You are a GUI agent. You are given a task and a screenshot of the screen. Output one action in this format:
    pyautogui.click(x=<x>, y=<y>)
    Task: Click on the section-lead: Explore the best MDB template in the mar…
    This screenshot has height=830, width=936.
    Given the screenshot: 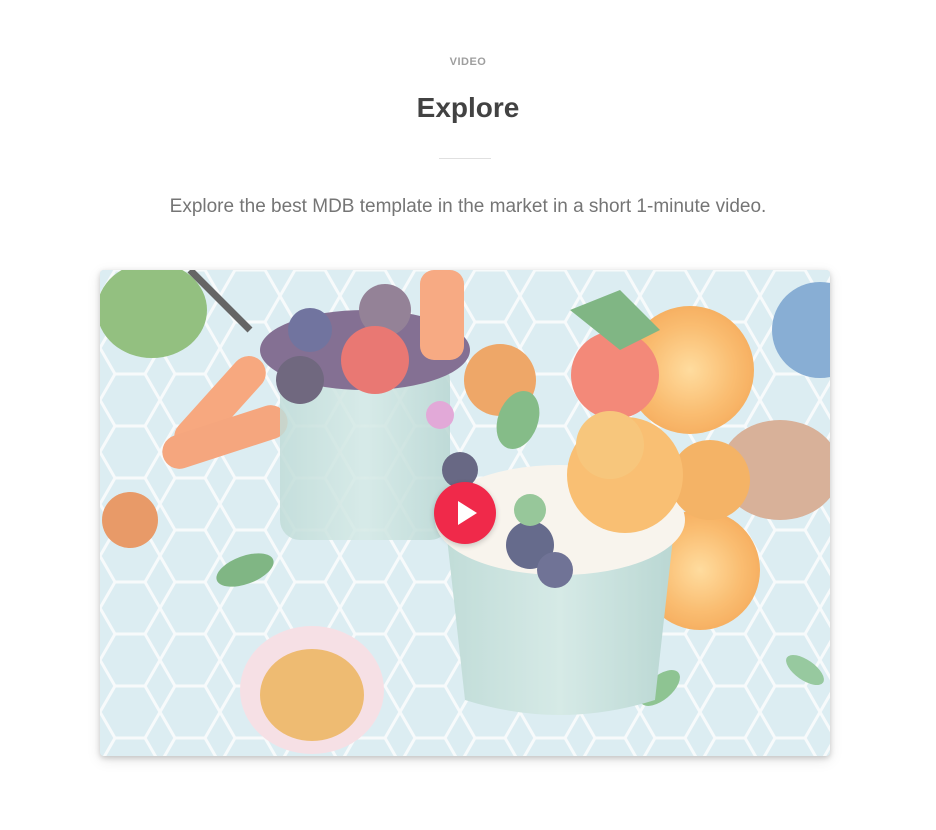 What is the action you would take?
    pyautogui.click(x=468, y=206)
    